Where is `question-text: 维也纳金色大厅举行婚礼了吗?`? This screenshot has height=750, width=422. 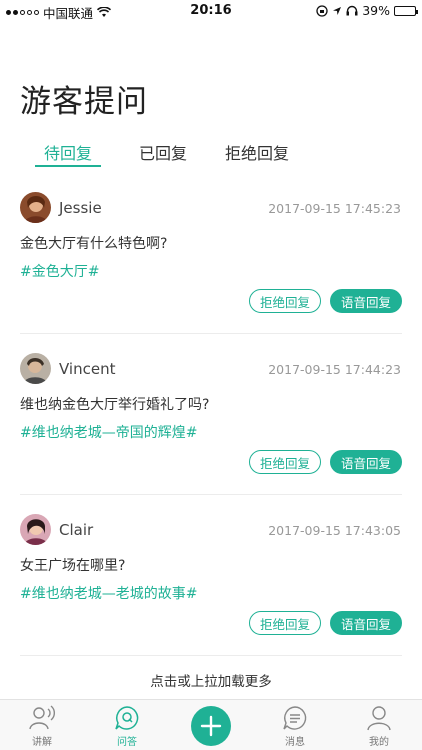
question-text: 维也纳金色大厅举行婚礼了吗? is located at coordinates (115, 405).